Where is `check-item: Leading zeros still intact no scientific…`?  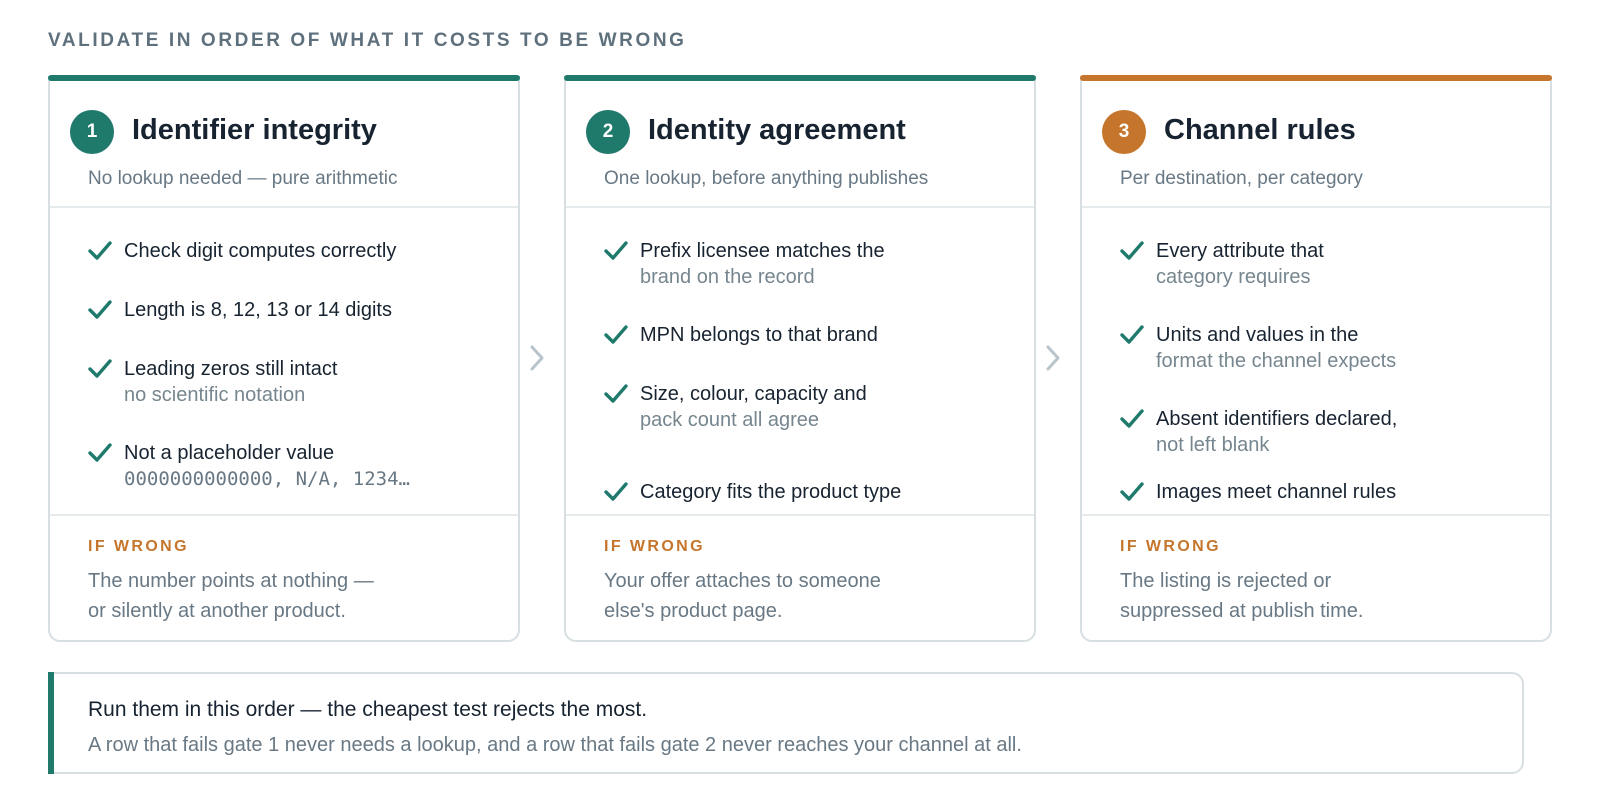 check-item: Leading zeros still intact no scientific… is located at coordinates (293, 382).